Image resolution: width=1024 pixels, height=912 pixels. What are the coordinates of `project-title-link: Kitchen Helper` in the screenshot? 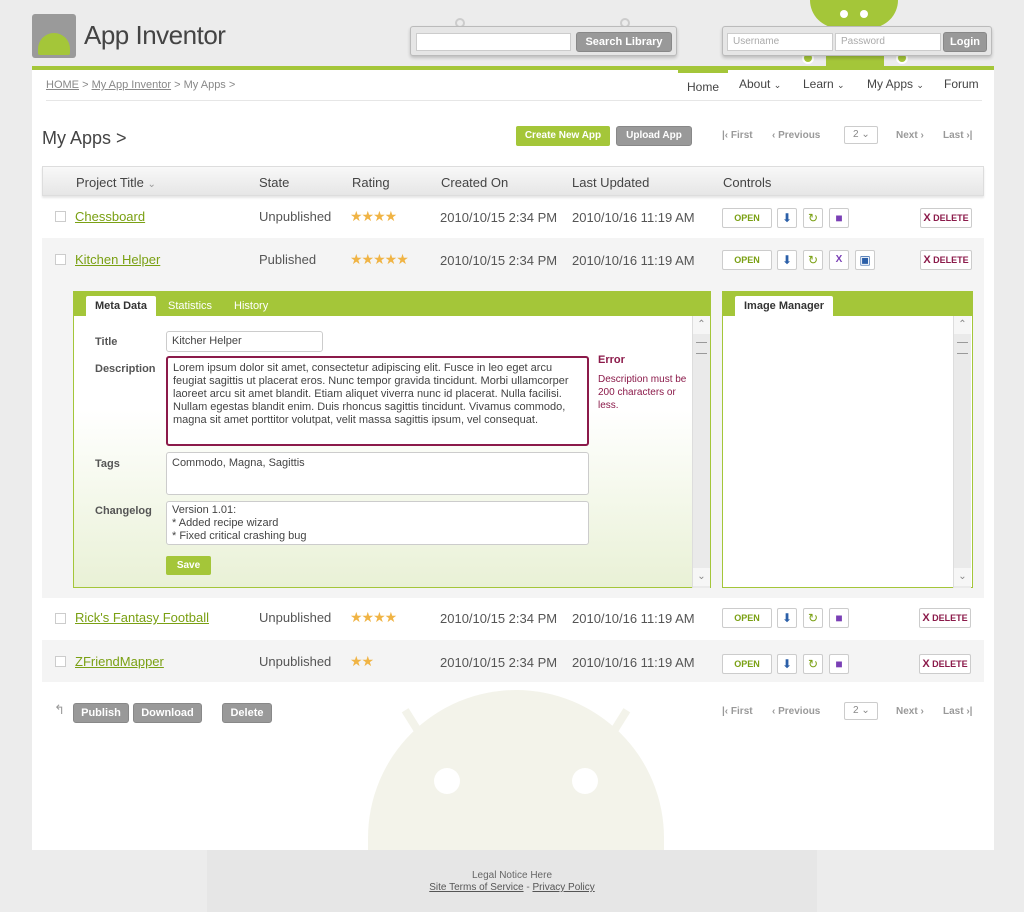 It's located at (117, 259).